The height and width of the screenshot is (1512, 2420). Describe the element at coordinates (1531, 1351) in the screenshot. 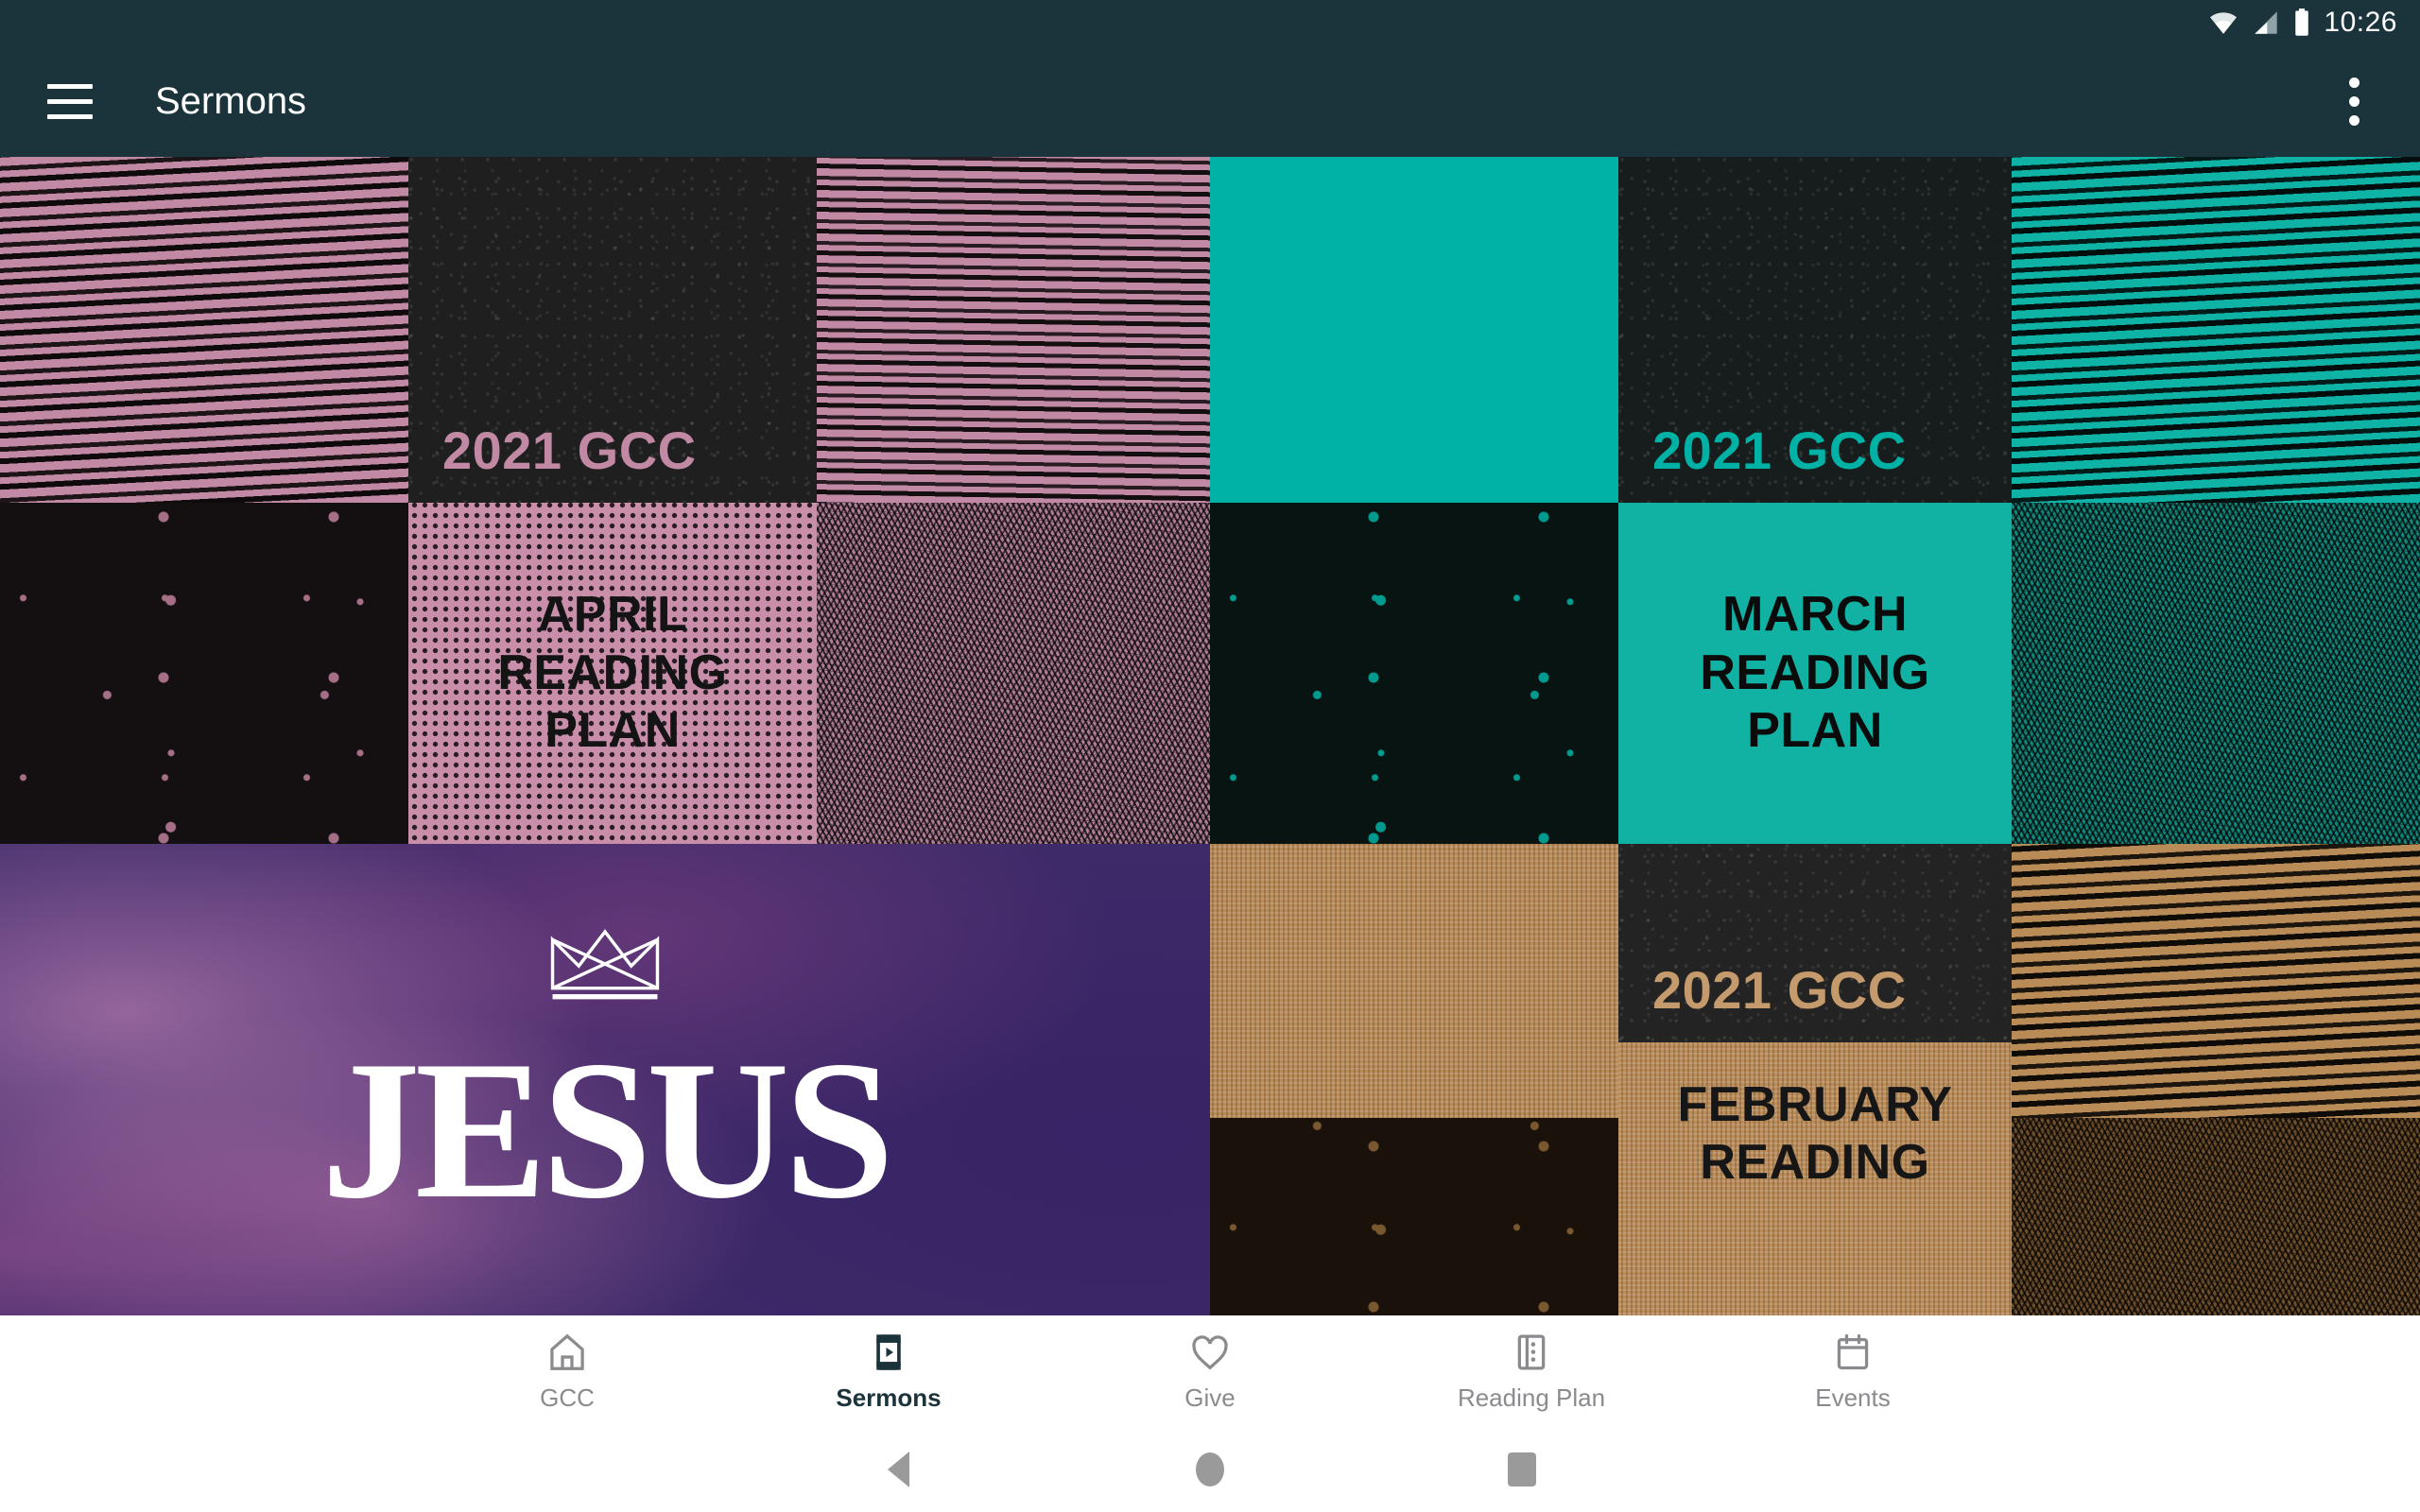

I see `book-icon` at that location.